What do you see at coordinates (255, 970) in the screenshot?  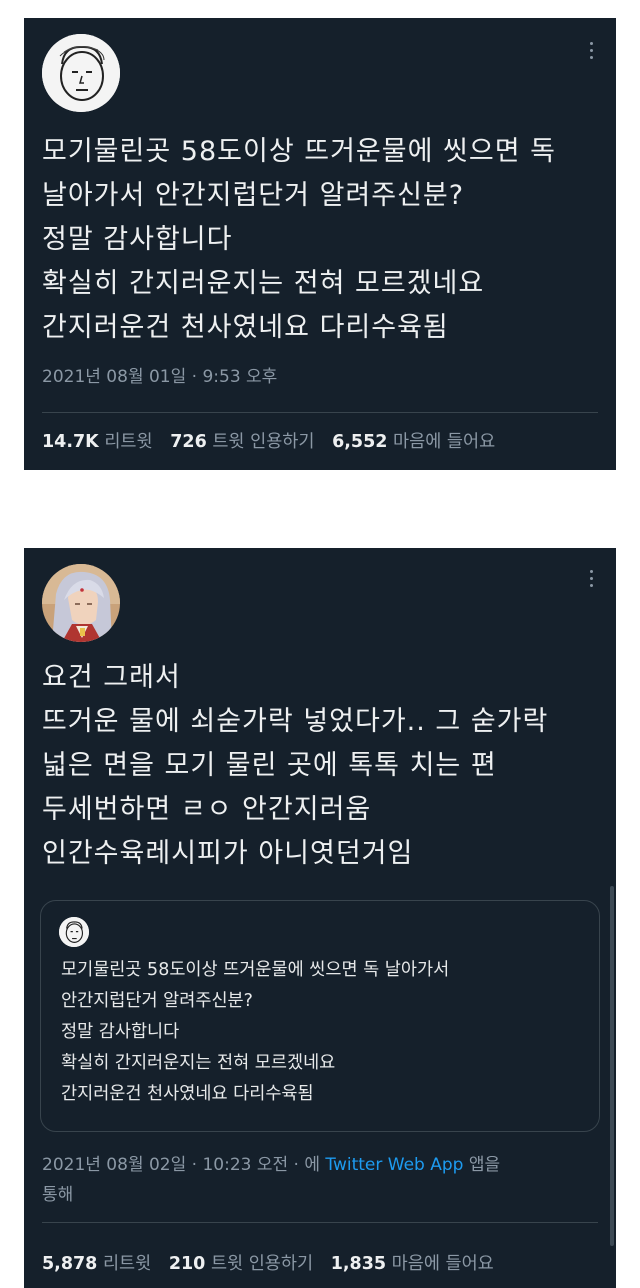 I see `quoted-text-line: 모기물린곳 58도이상 뜨거운물에 씻으면 독 날아가서` at bounding box center [255, 970].